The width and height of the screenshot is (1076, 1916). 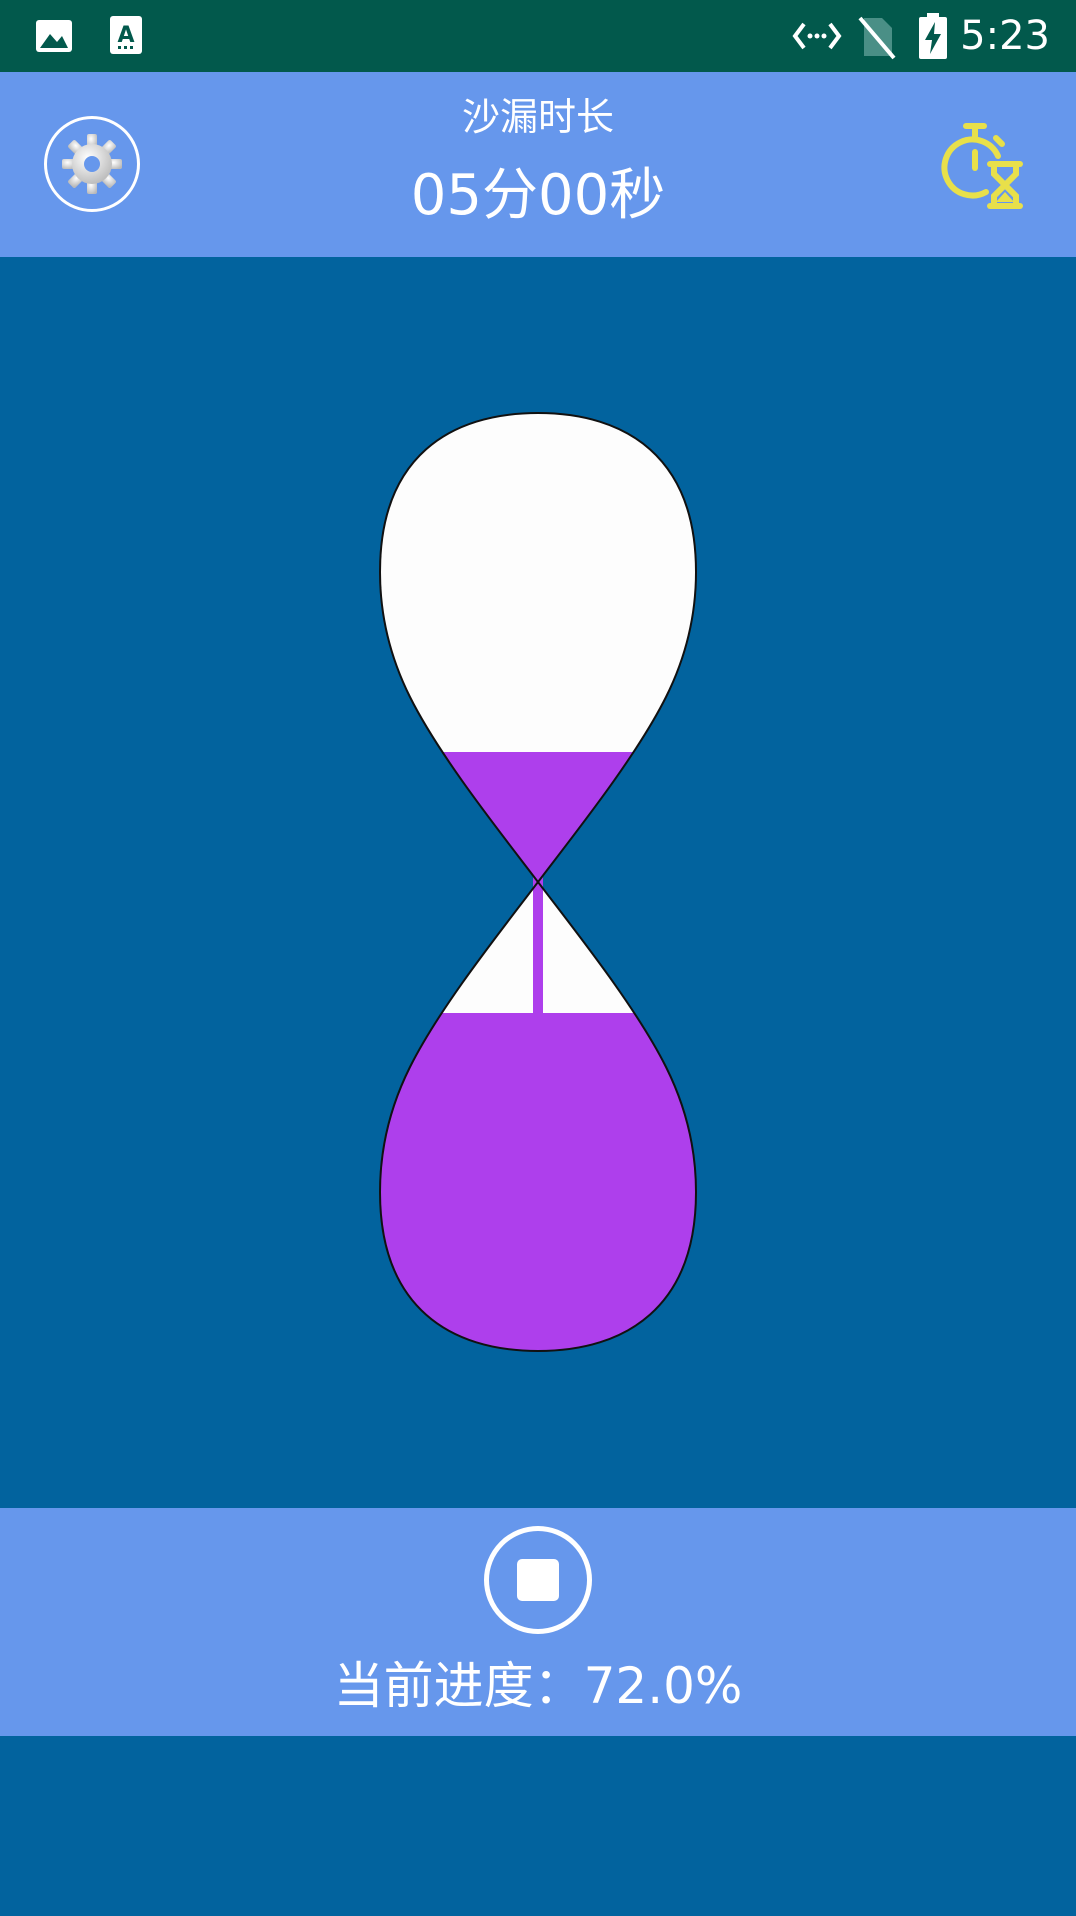 What do you see at coordinates (537, 117) in the screenshot?
I see `duration-title: 沙漏时长` at bounding box center [537, 117].